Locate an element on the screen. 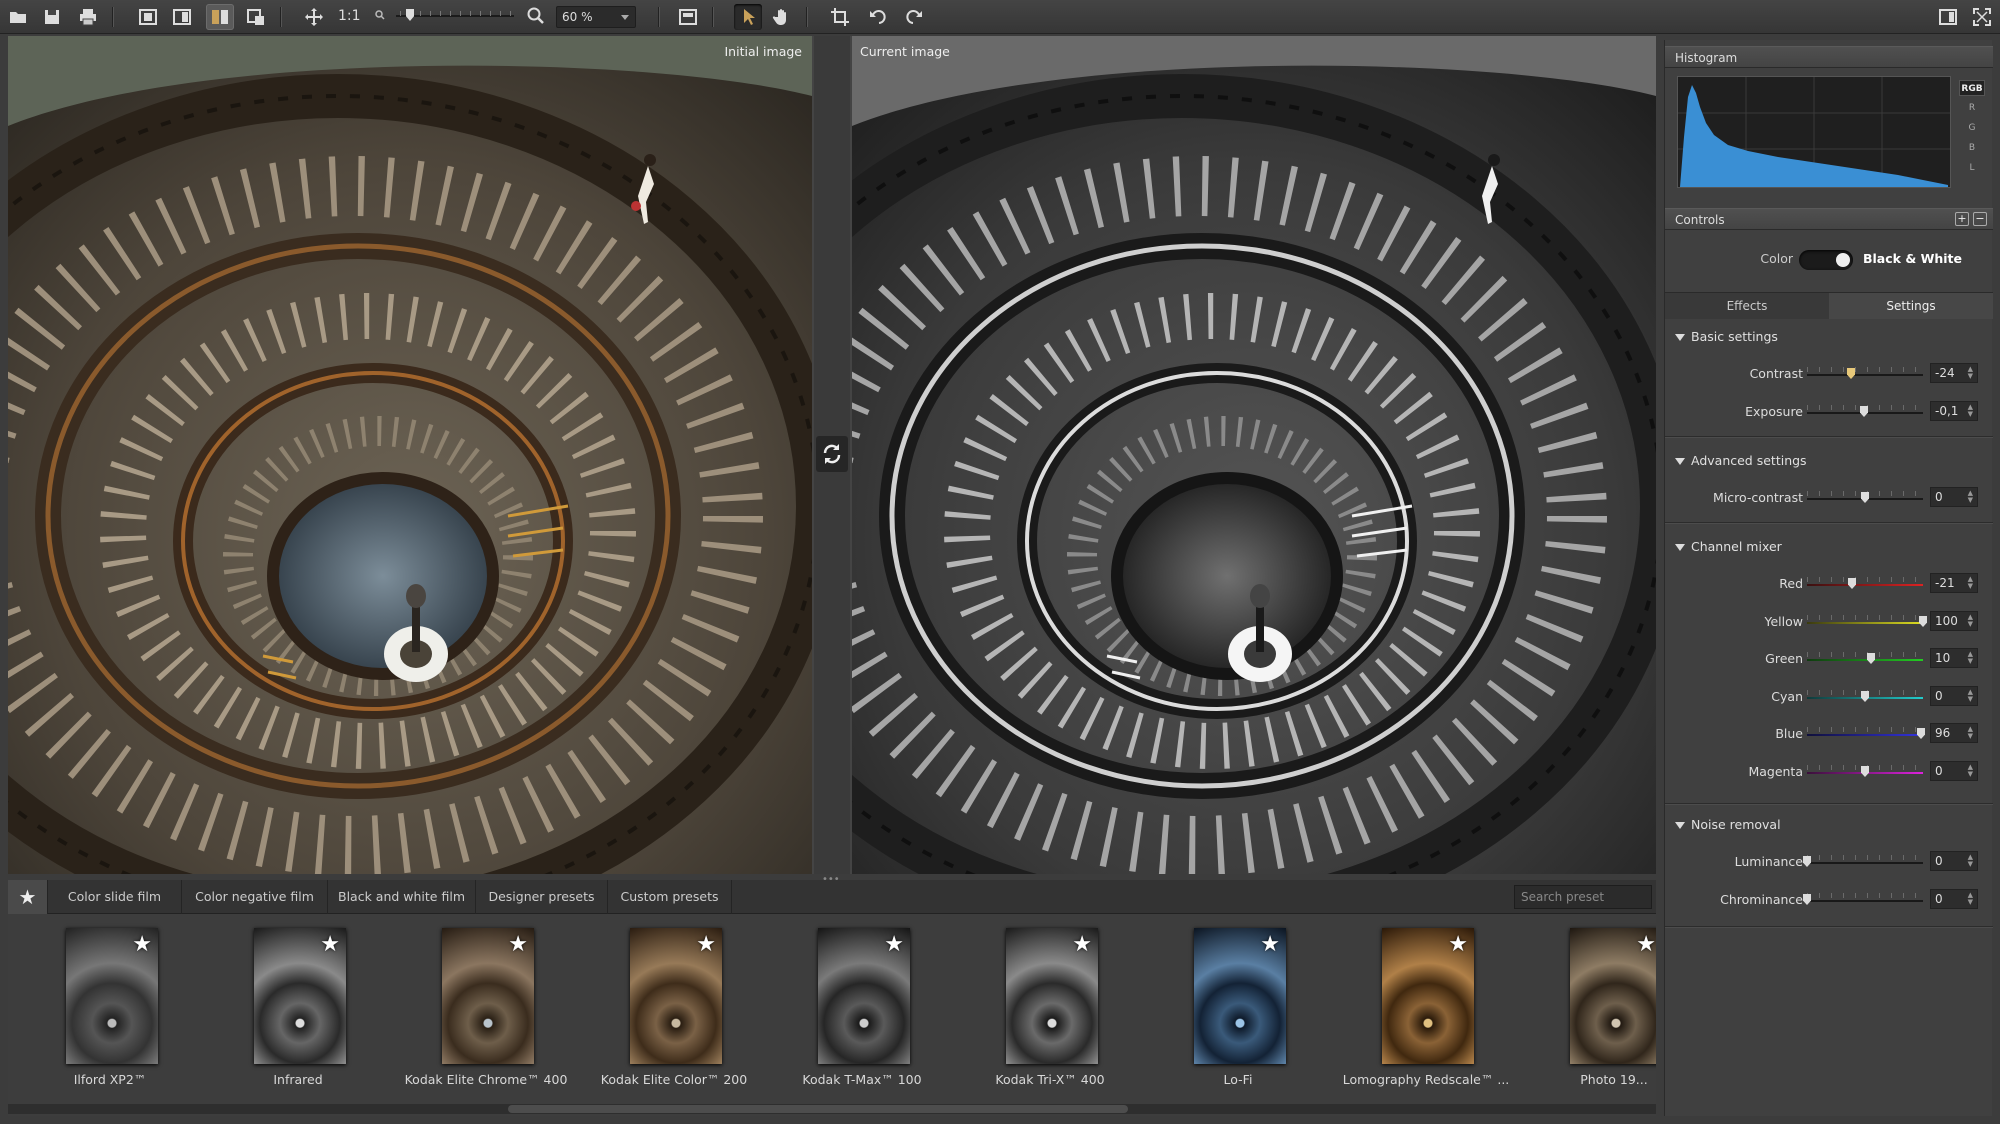 The image size is (2000, 1124). slider-value-field: -0,1 ▲ ▼ is located at coordinates (1954, 411).